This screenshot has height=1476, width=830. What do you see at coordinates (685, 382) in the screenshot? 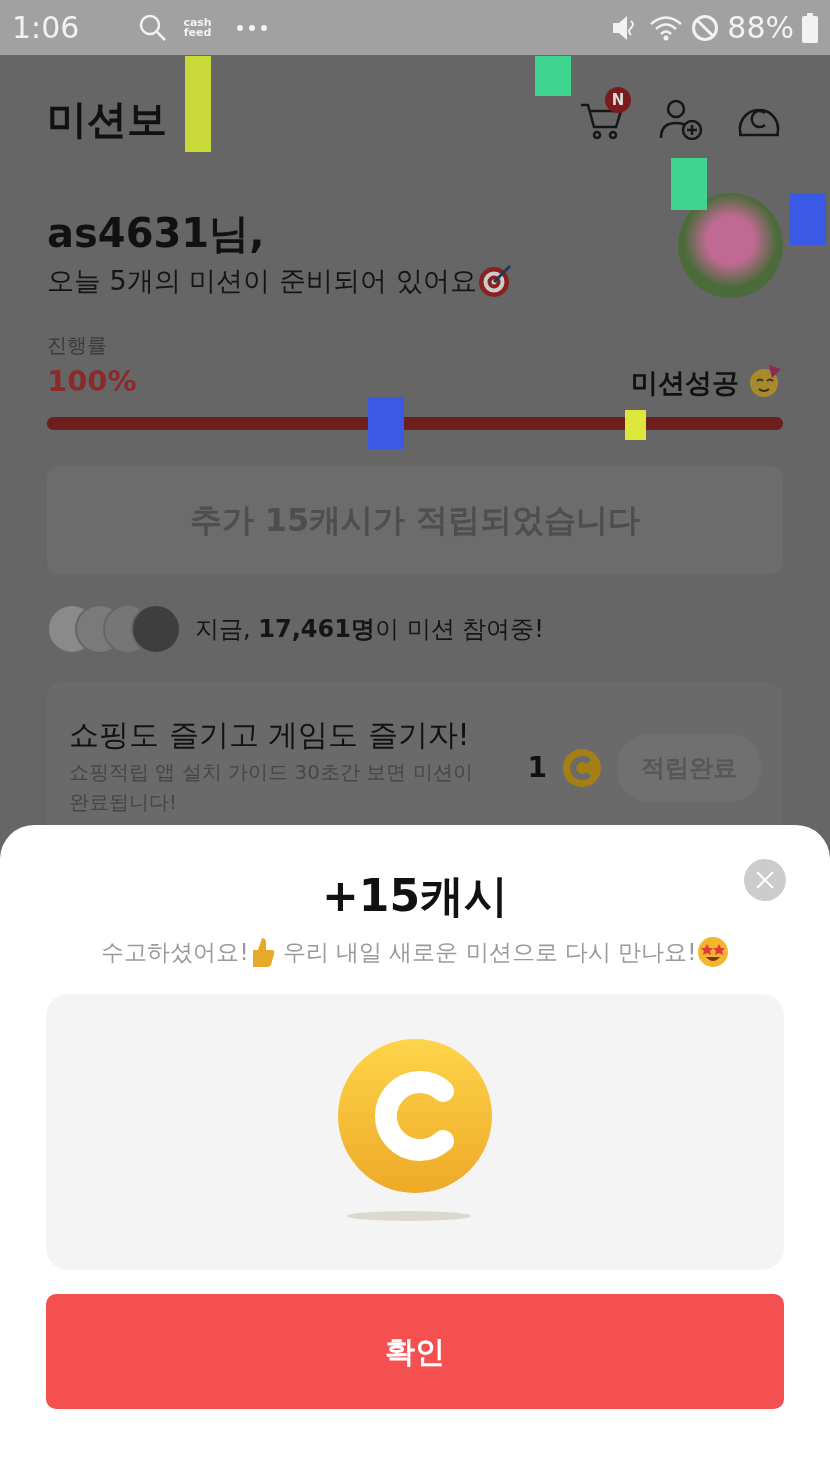
I see `mission-status: 미션성공` at bounding box center [685, 382].